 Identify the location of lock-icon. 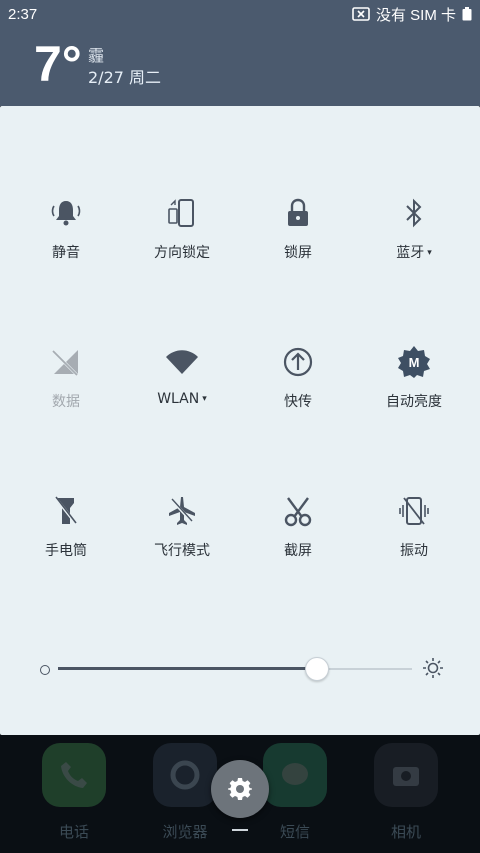
(298, 213).